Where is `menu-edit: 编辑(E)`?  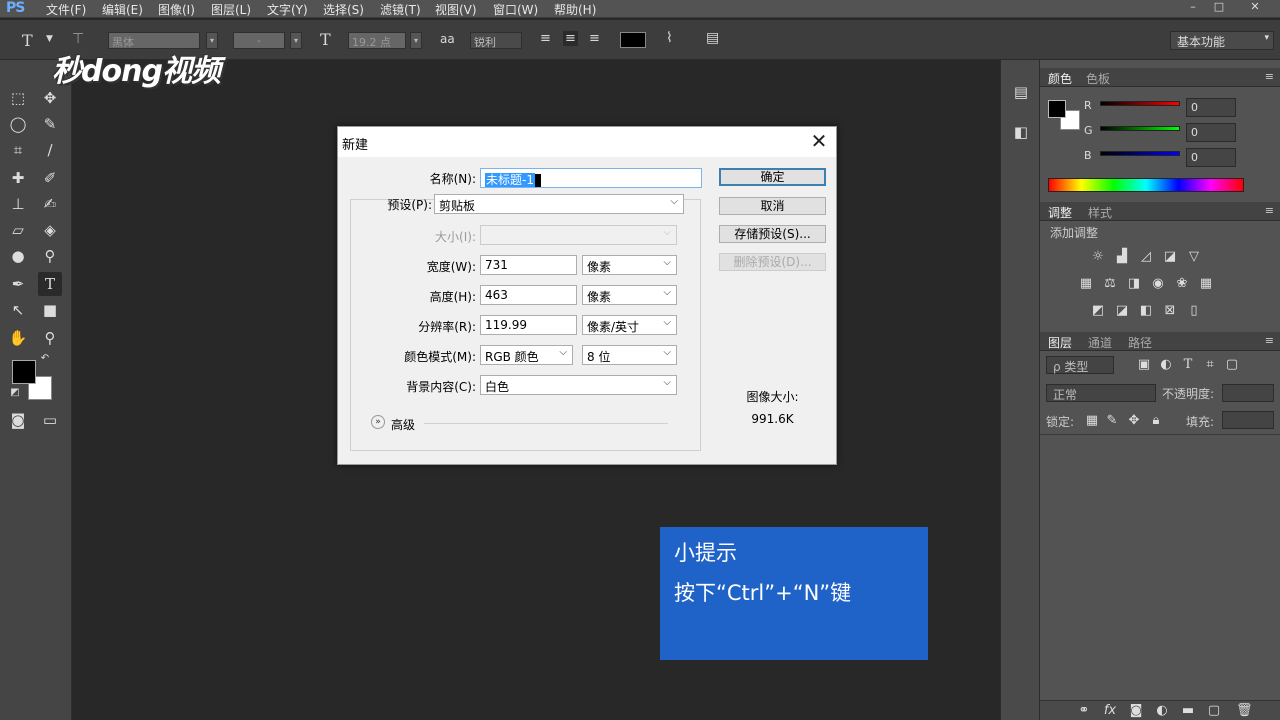 menu-edit: 编辑(E) is located at coordinates (122, 9).